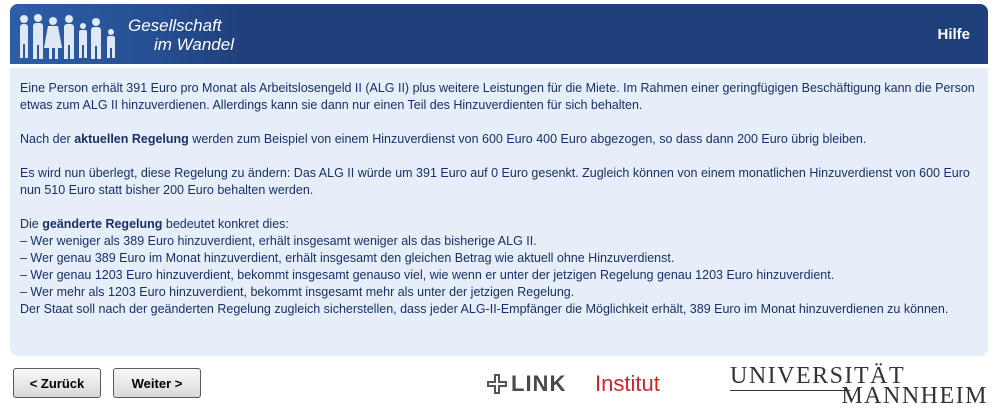 The image size is (997, 414). Describe the element at coordinates (790, 390) in the screenshot. I see `uni-divider` at that location.